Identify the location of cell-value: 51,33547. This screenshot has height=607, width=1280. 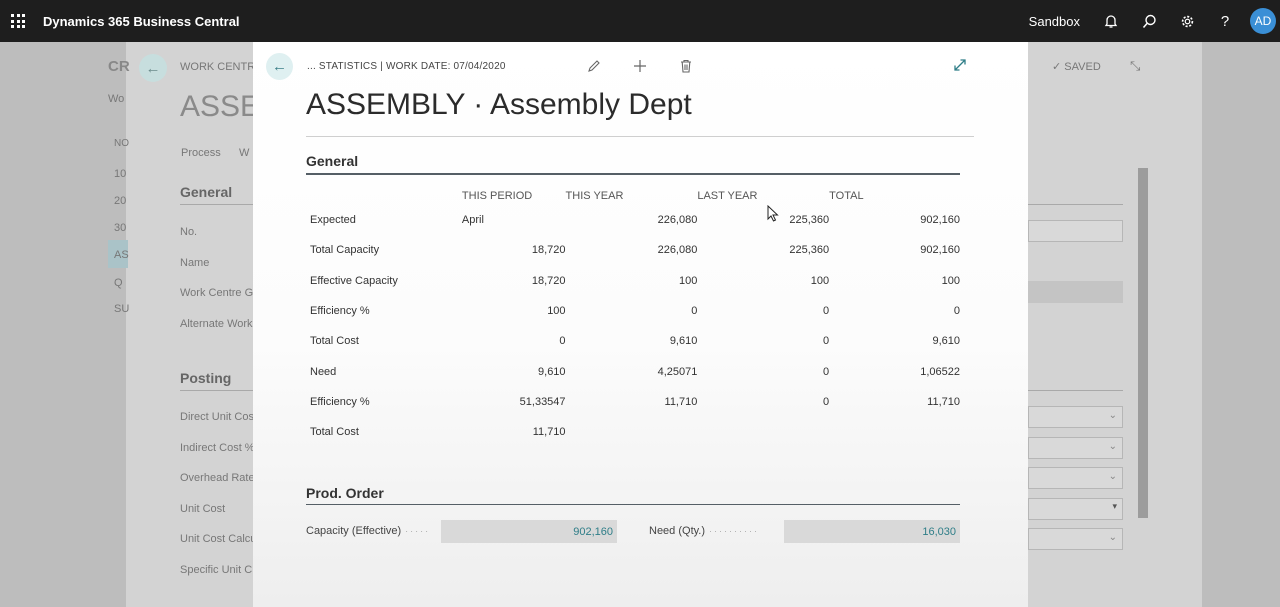
(514, 402).